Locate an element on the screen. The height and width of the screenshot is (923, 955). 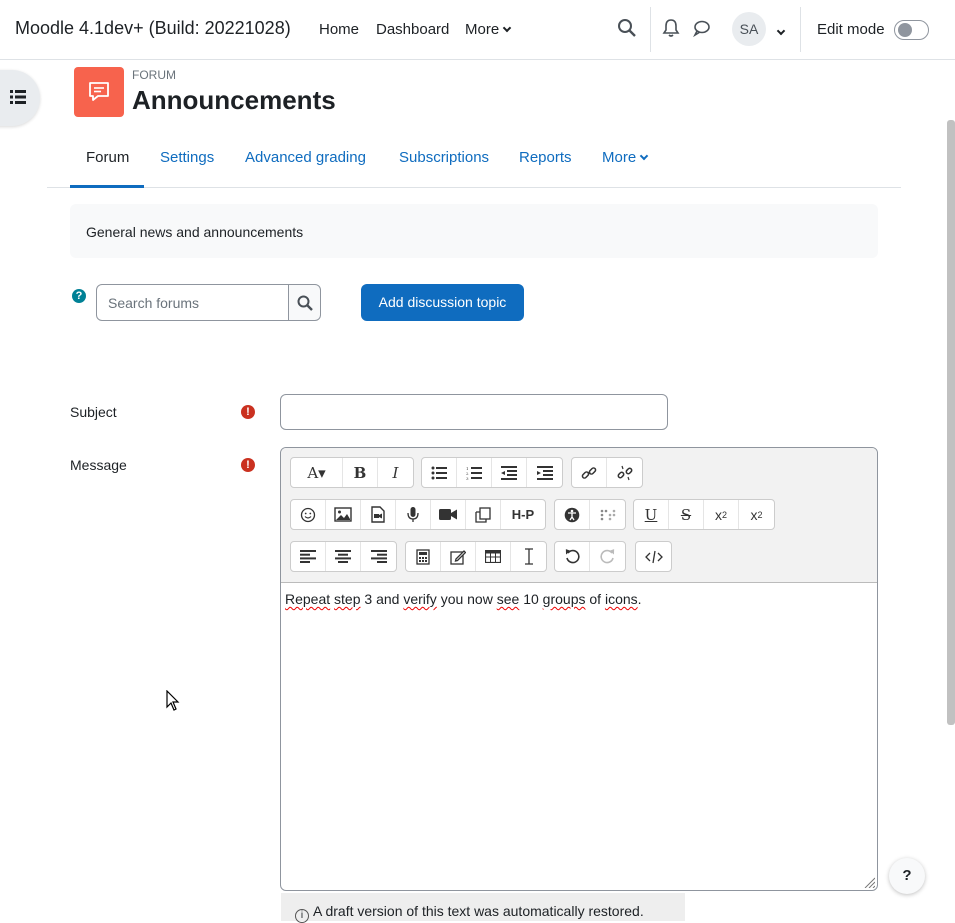
numbered-list-icon: 123 is located at coordinates (474, 472).